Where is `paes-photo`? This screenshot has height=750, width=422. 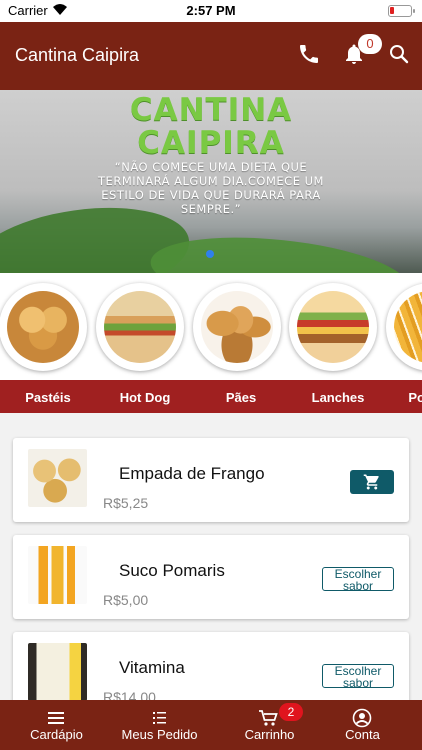
paes-photo is located at coordinates (237, 327).